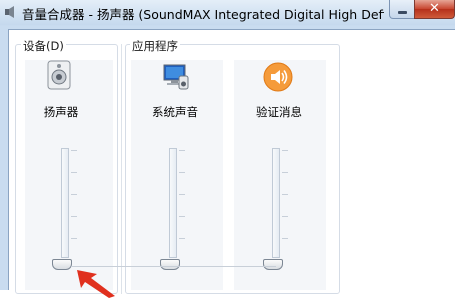 The image size is (455, 298). I want to click on minimize-button, so click(402, 9).